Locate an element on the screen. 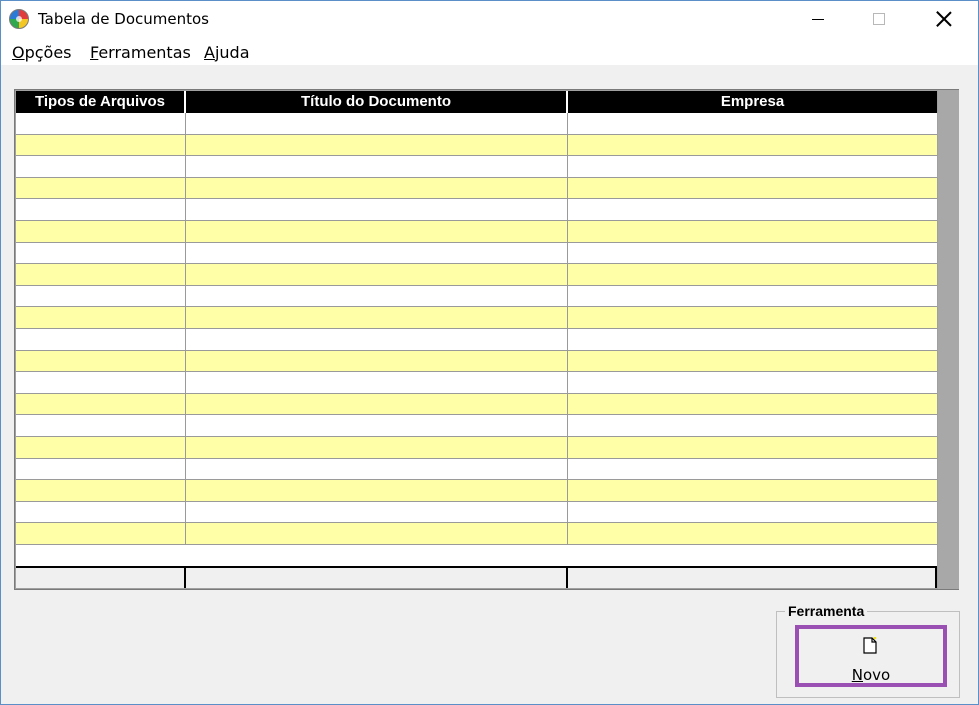 The width and height of the screenshot is (979, 705). menu-ajuda: Ajuda is located at coordinates (227, 52).